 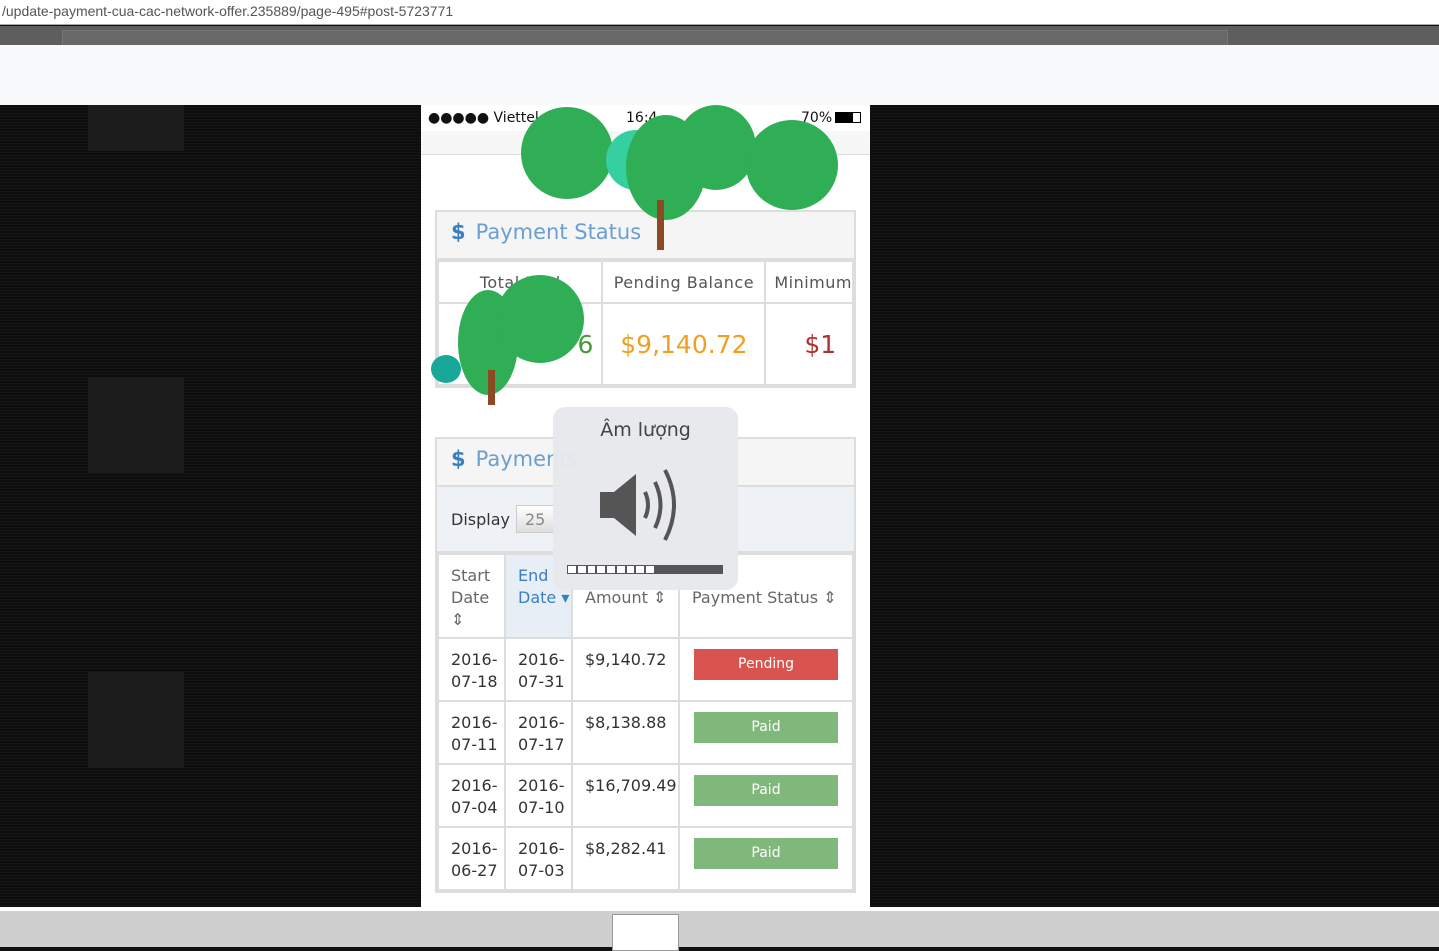 What do you see at coordinates (538, 795) in the screenshot?
I see `end-date: 2016-07-10` at bounding box center [538, 795].